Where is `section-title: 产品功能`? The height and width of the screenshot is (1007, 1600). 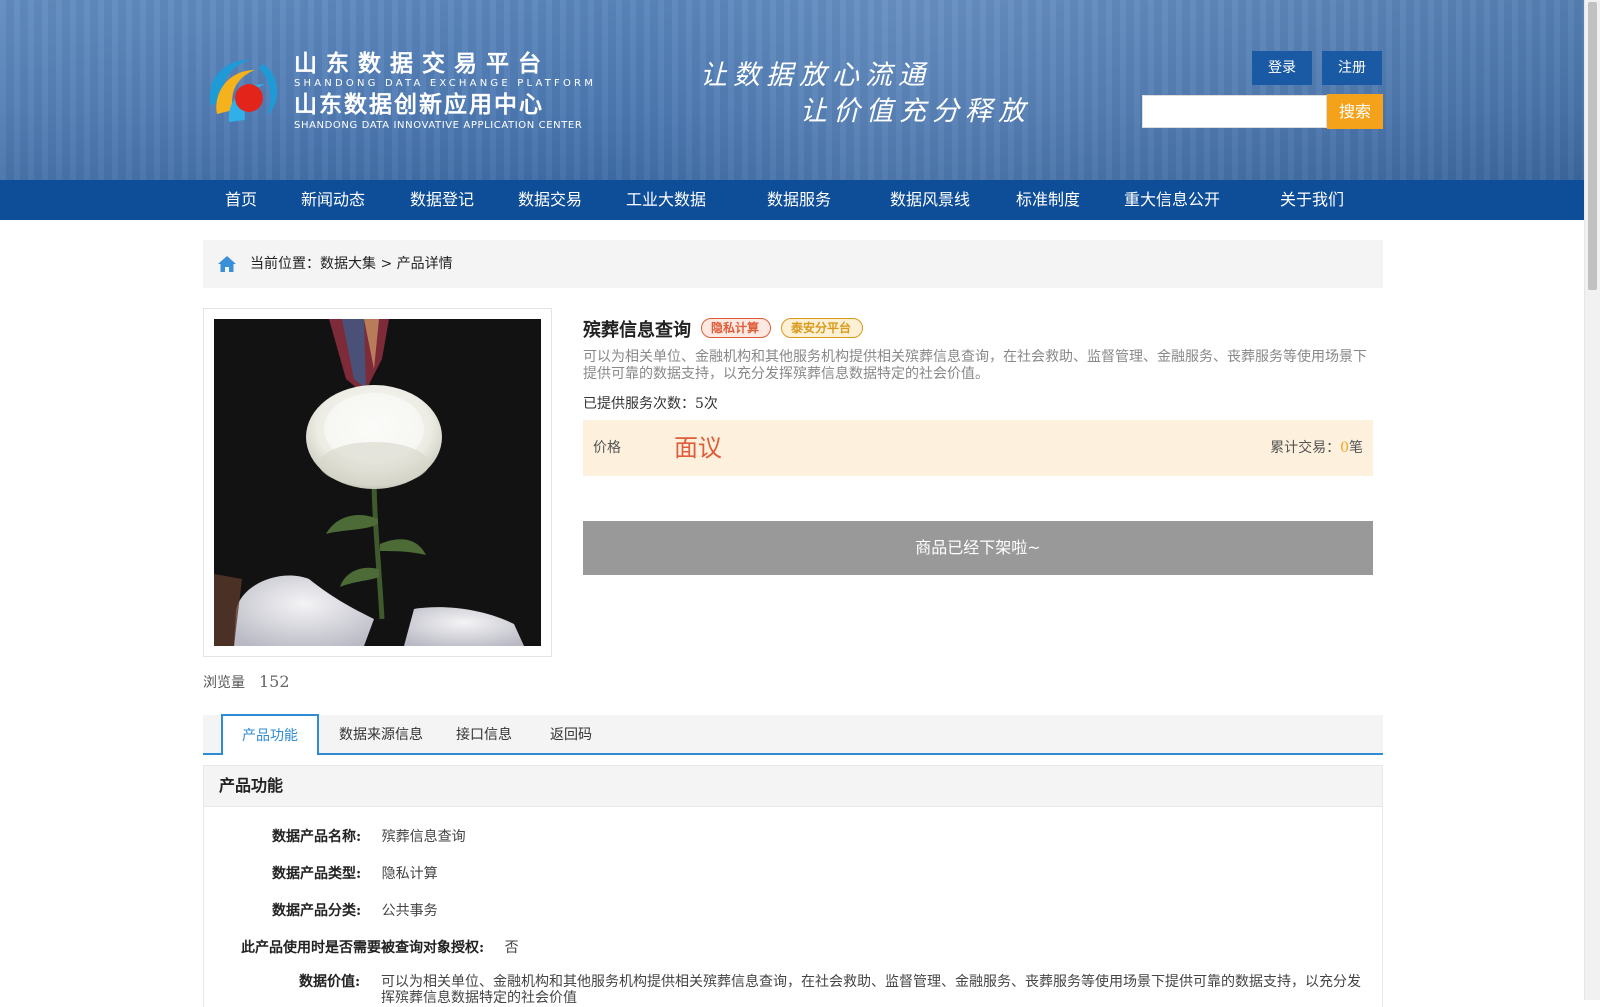 section-title: 产品功能 is located at coordinates (251, 785).